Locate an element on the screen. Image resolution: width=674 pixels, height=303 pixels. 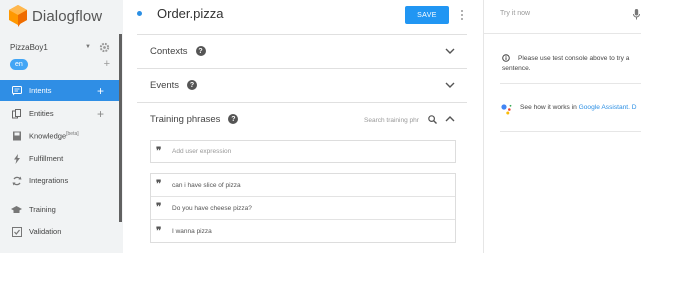
sidebar-item-label: Fulfillment is located at coordinates (46, 158).